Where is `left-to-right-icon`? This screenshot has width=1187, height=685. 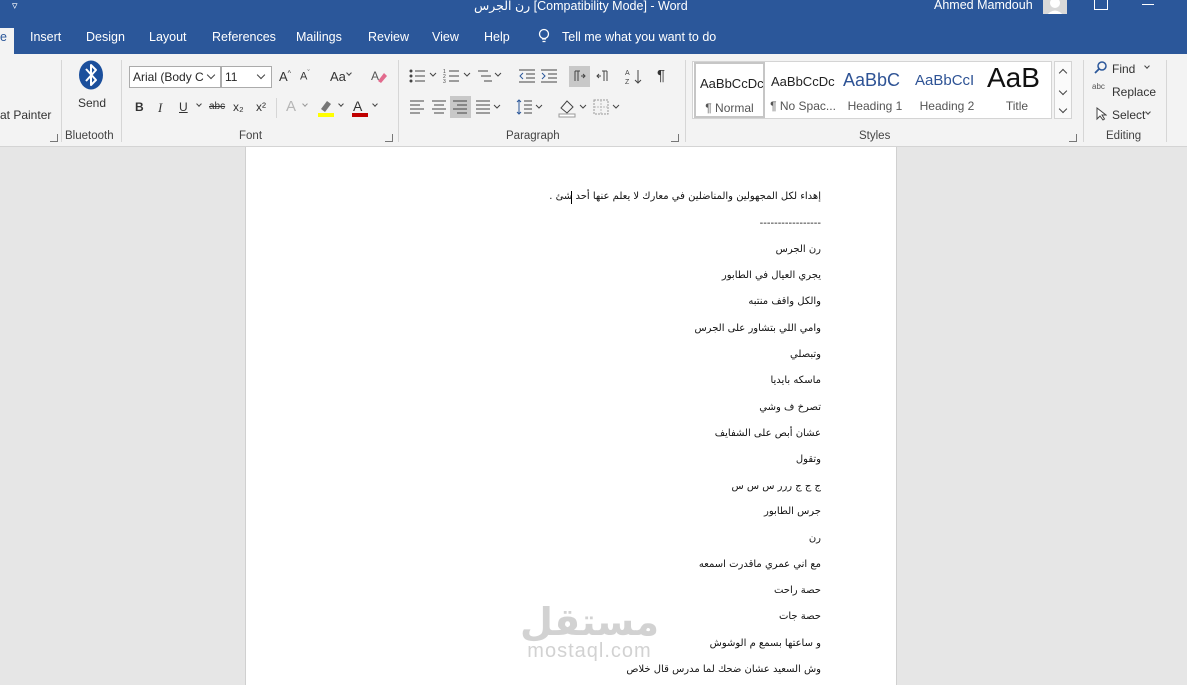
left-to-right-icon is located at coordinates (579, 76).